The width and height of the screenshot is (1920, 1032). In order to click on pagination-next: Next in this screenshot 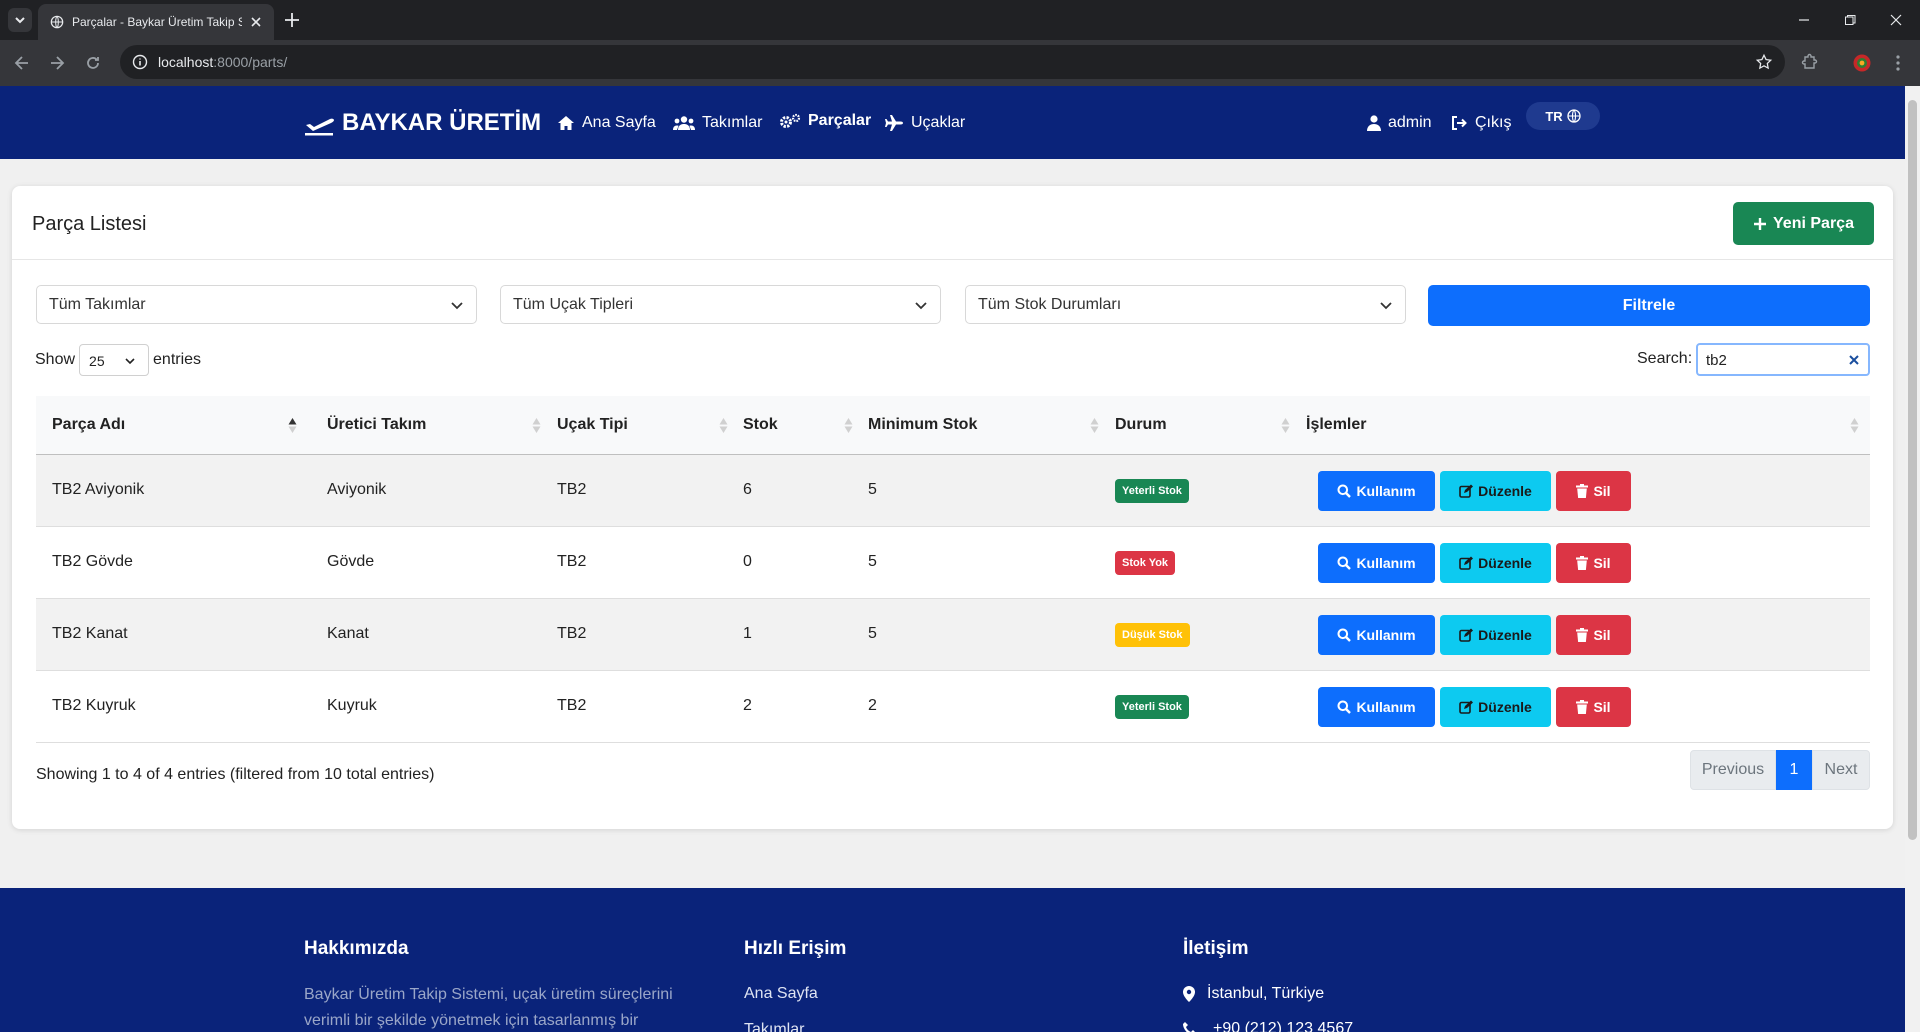, I will do `click(1841, 770)`.